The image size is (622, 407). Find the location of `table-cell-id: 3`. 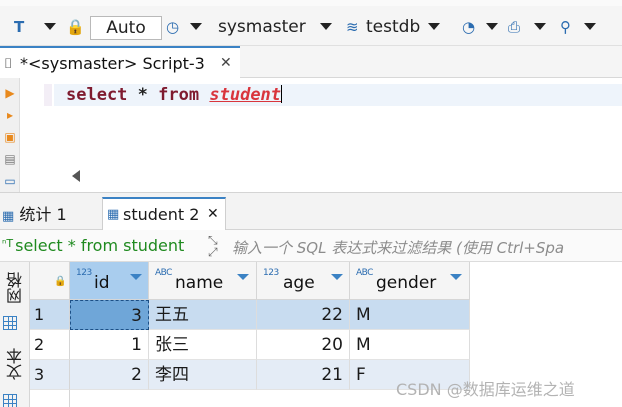

table-cell-id: 3 is located at coordinates (109, 315).